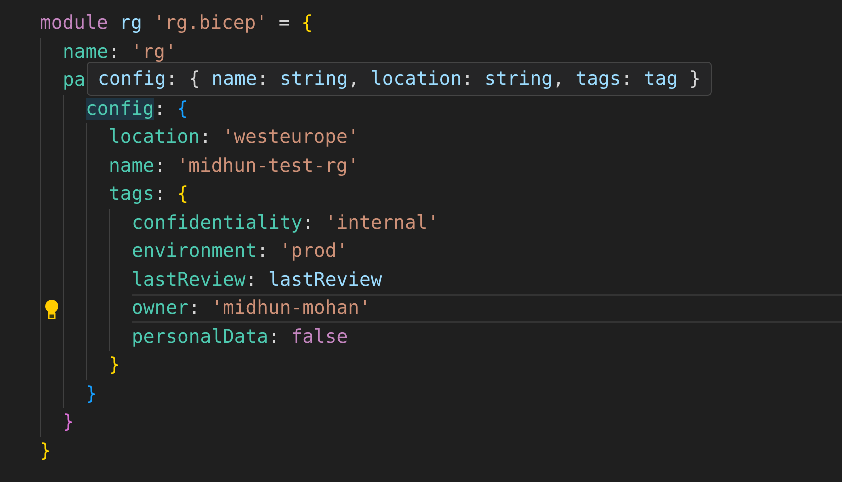 This screenshot has height=482, width=842. Describe the element at coordinates (399, 79) in the screenshot. I see `hover-tooltip: config: { name: string, location: string, tags: tag }` at that location.